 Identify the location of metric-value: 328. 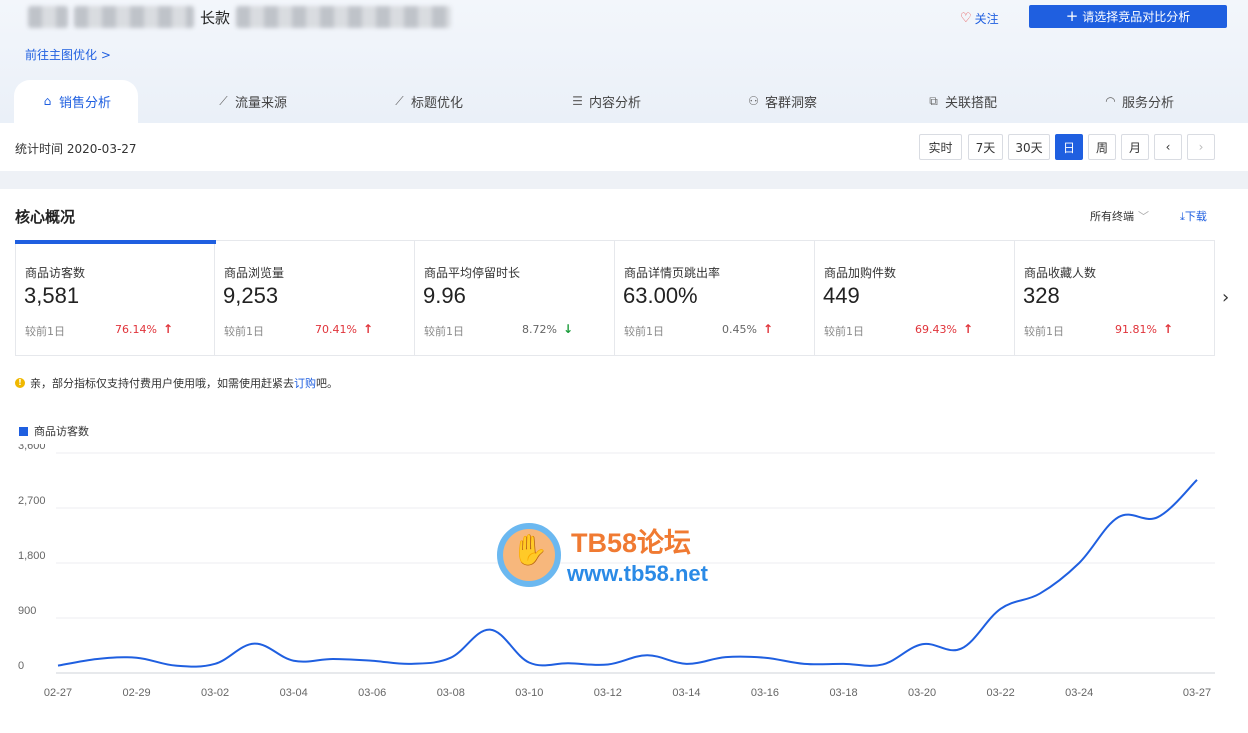
(1041, 295).